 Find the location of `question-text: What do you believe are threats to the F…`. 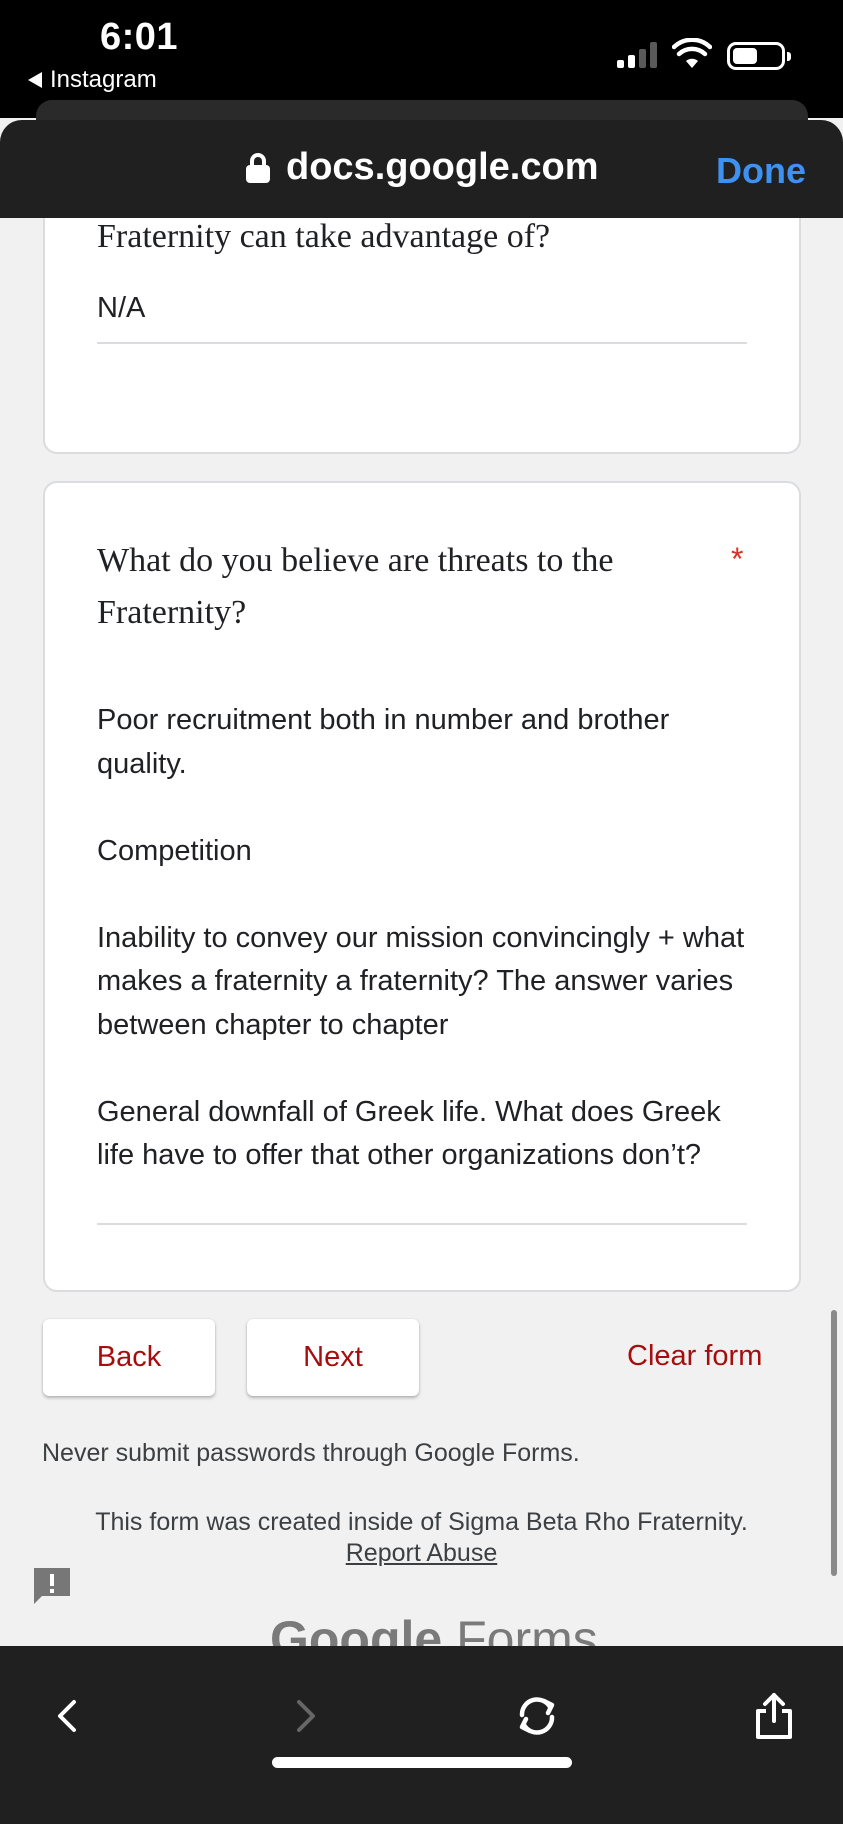

question-text: What do you believe are threats to the F… is located at coordinates (355, 586).